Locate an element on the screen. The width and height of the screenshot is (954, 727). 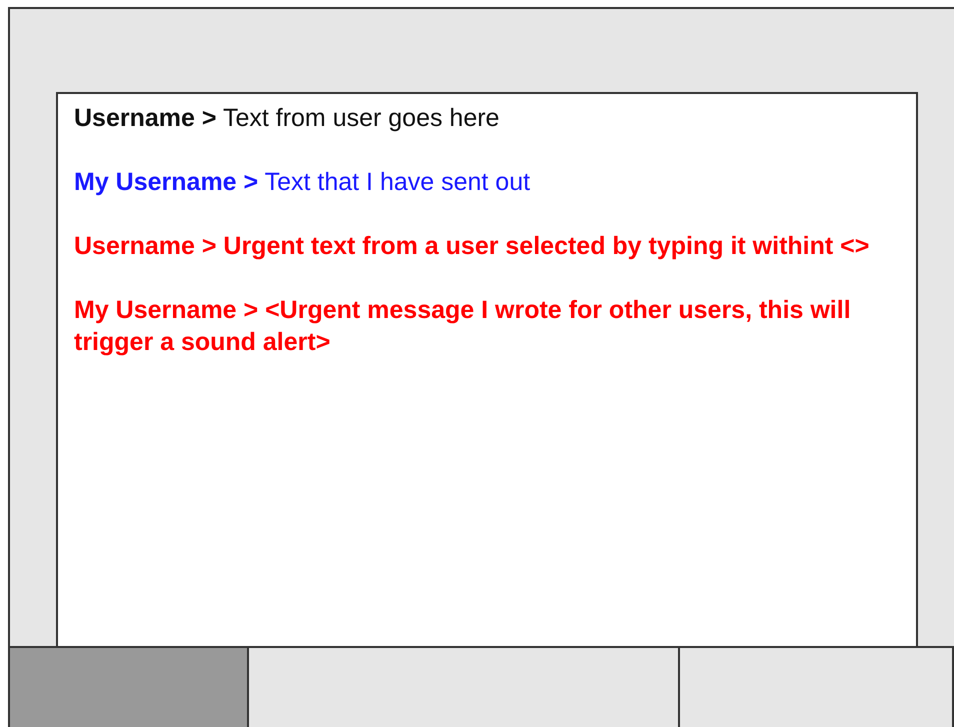
chat-message: Username > Text from user goes here is located at coordinates (287, 118).